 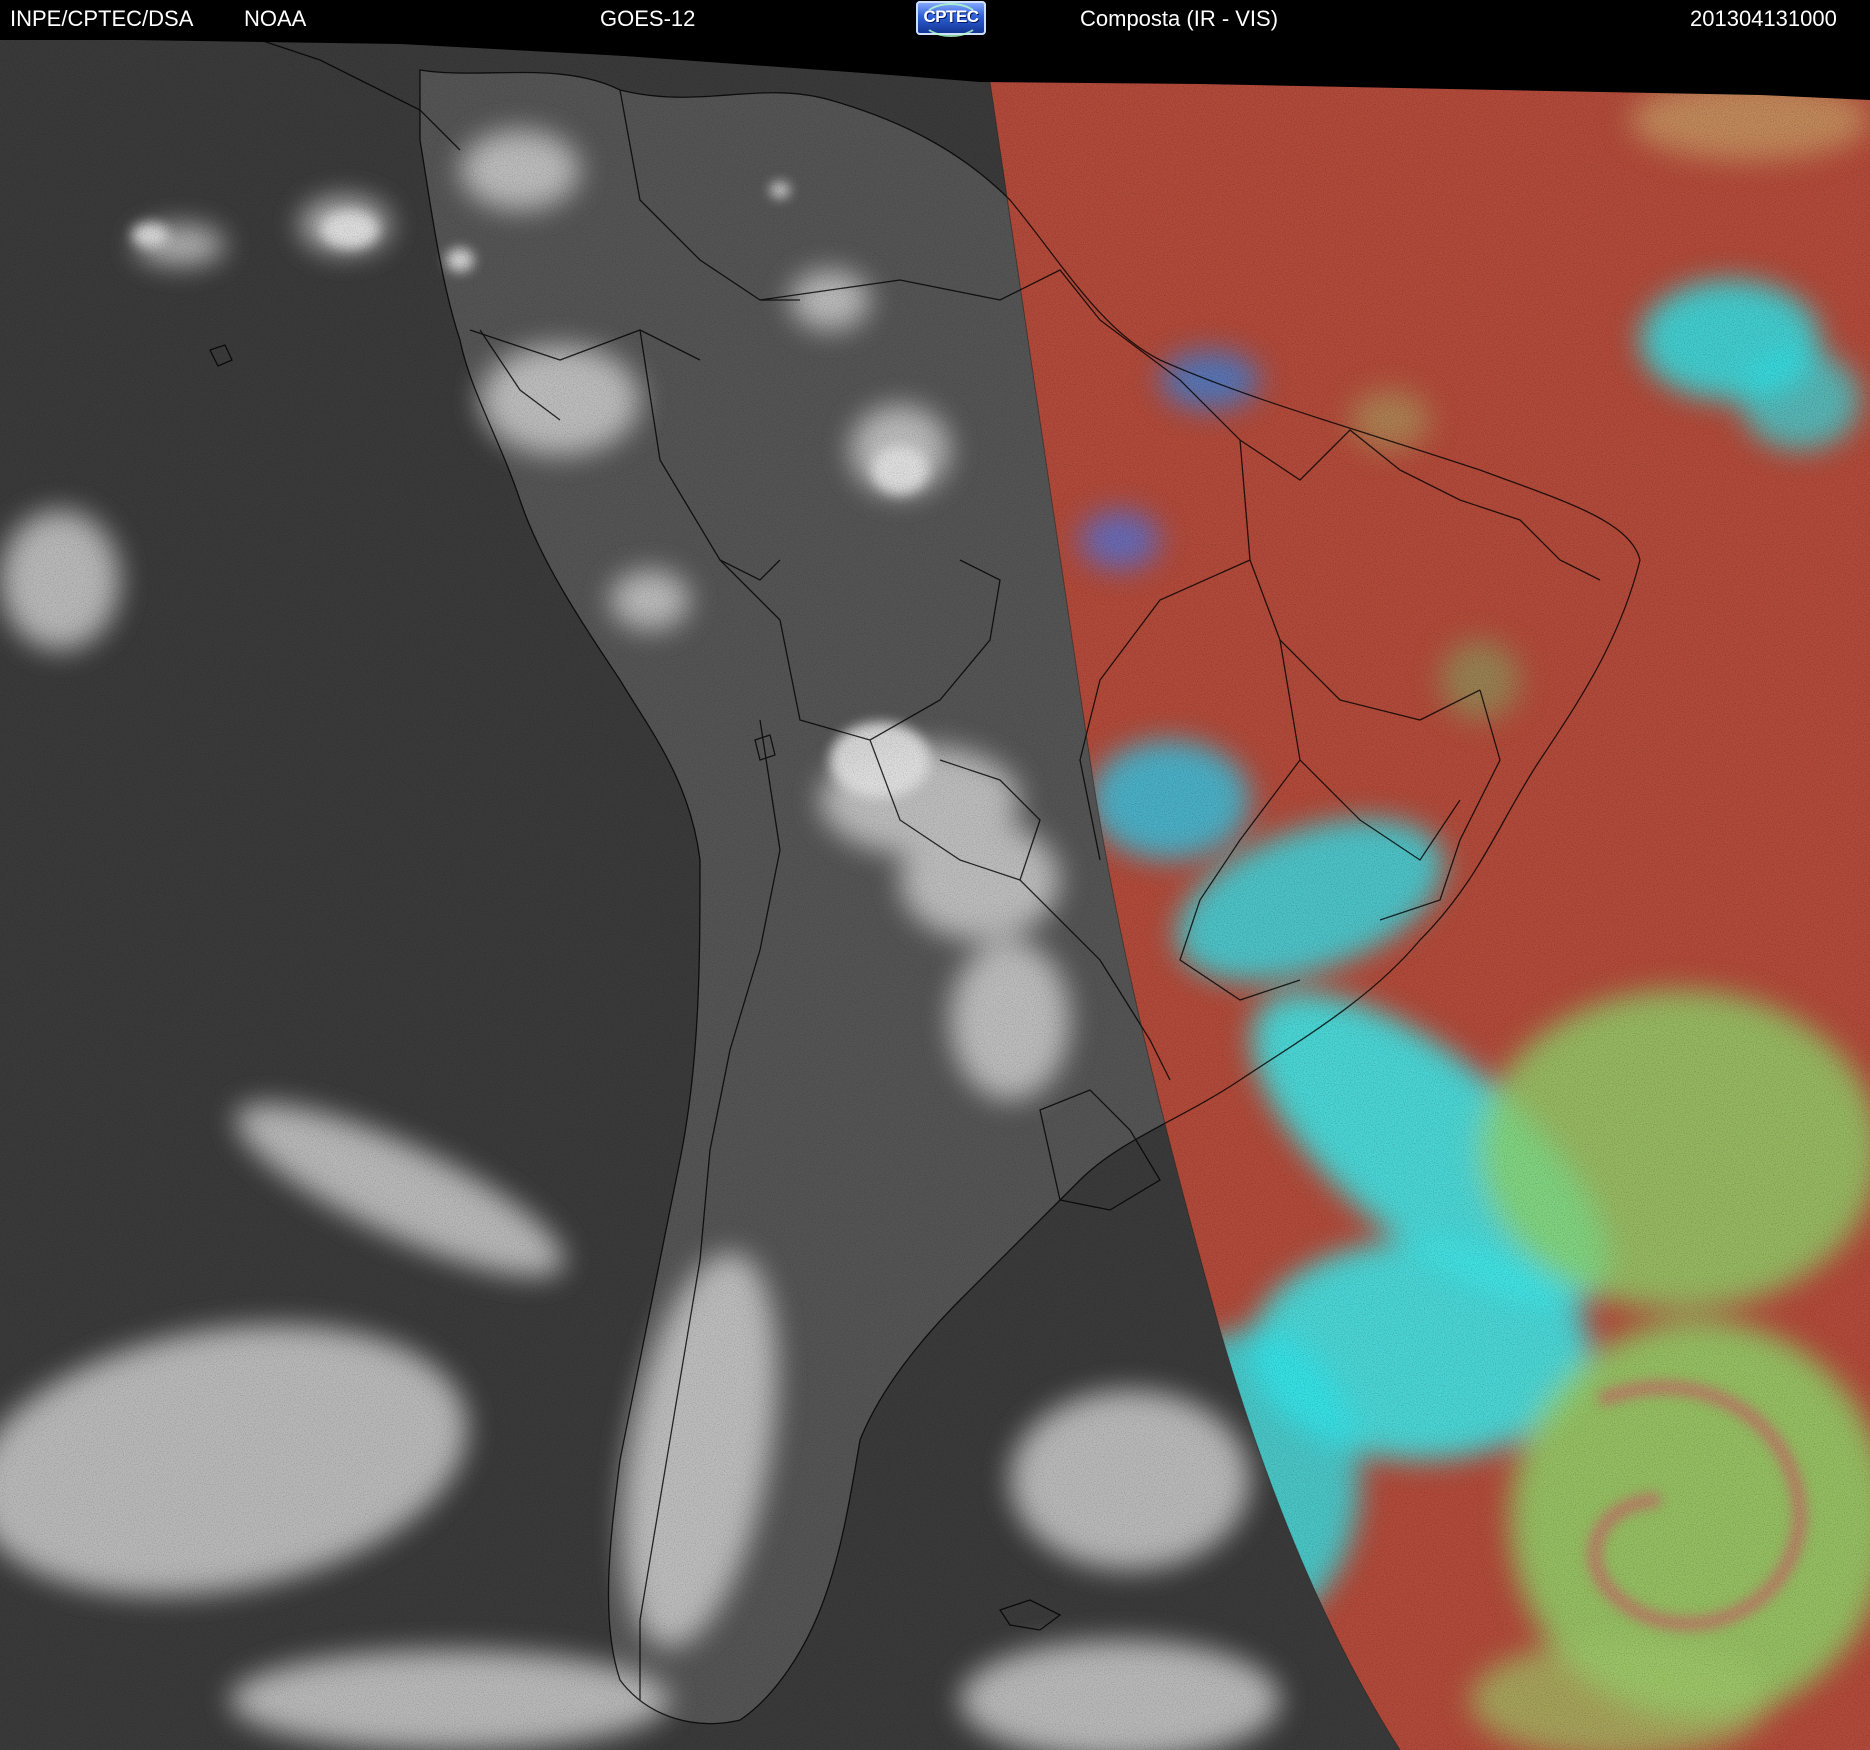 I want to click on satellite-label: GOES-12, so click(x=648, y=18).